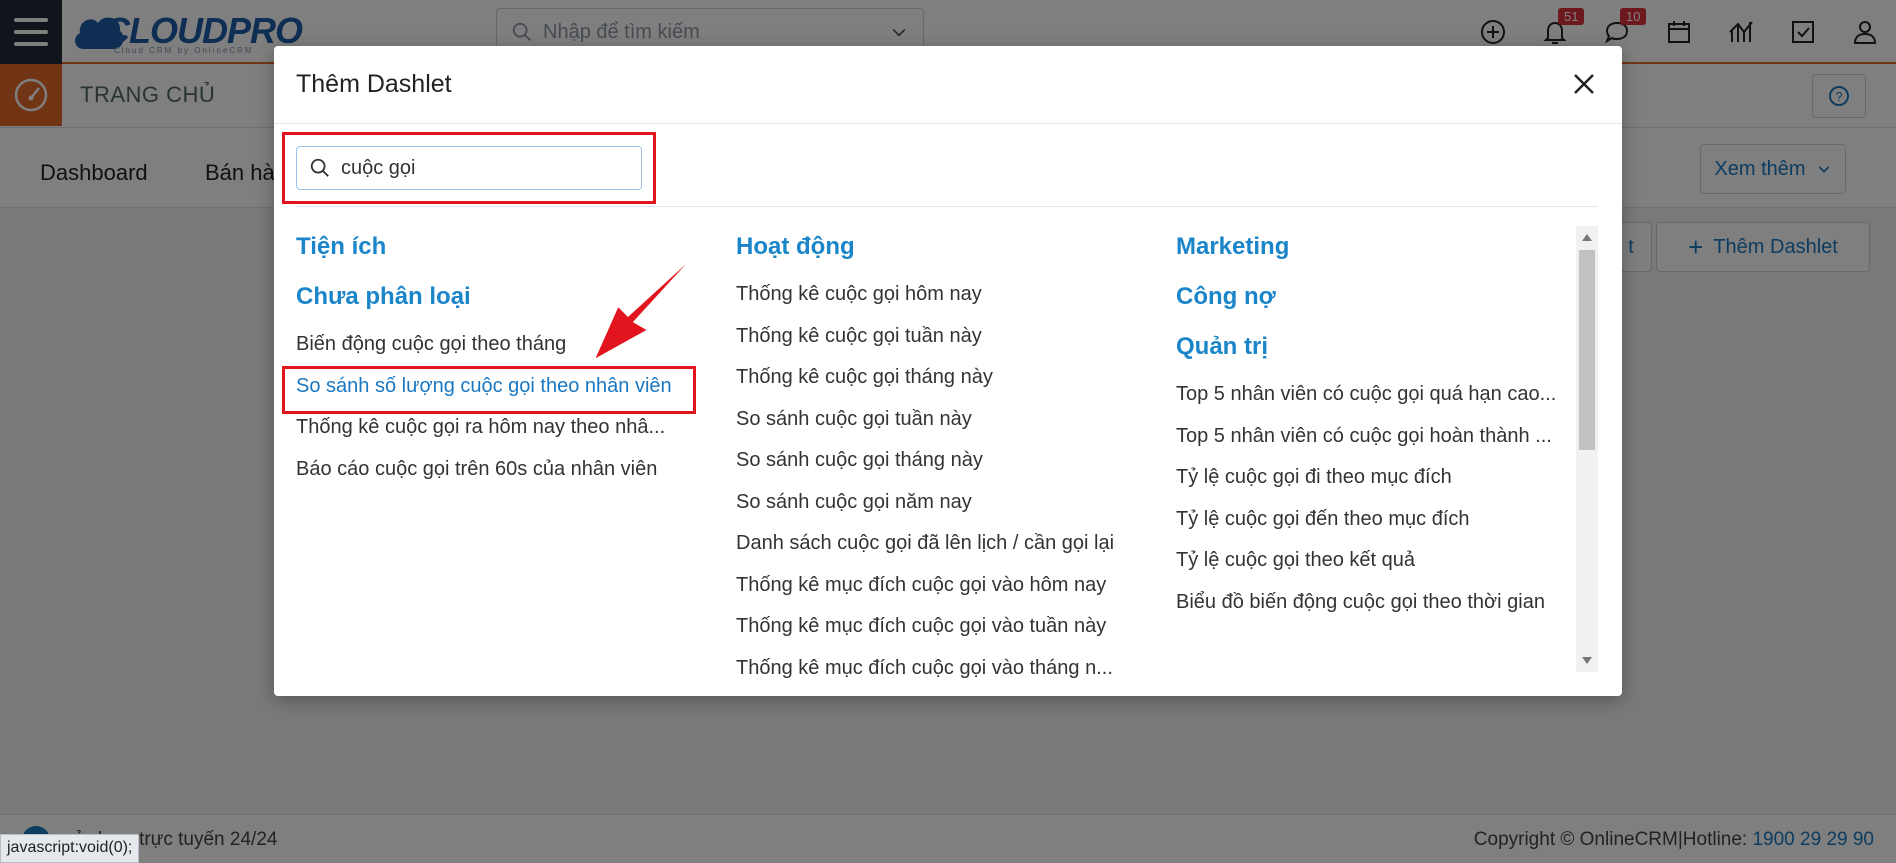 The height and width of the screenshot is (863, 1896). I want to click on dashlet-search-box, so click(469, 168).